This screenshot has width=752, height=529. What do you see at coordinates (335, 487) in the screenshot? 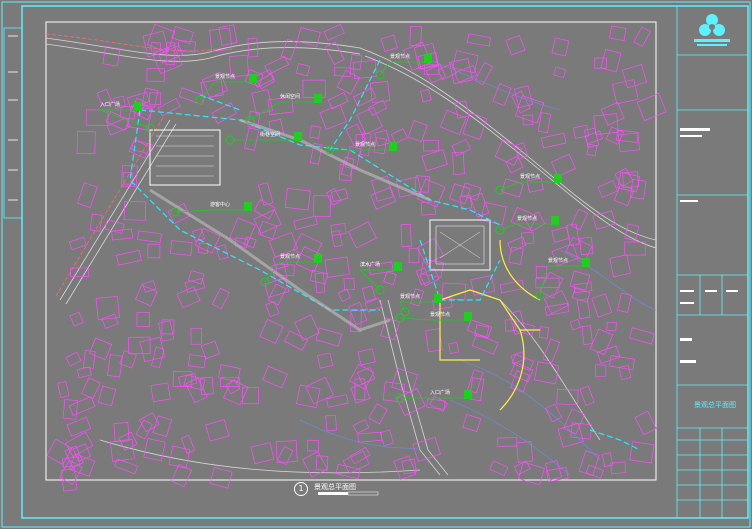
I see `drawing-caption: 景观总平面图` at bounding box center [335, 487].